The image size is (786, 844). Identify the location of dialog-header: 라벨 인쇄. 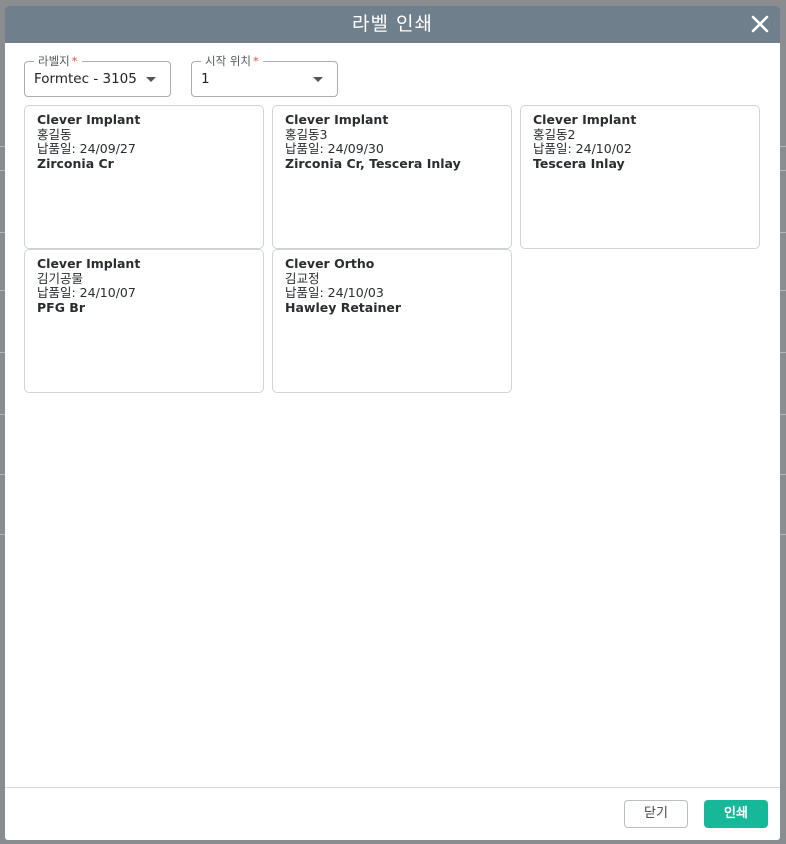
(392, 24).